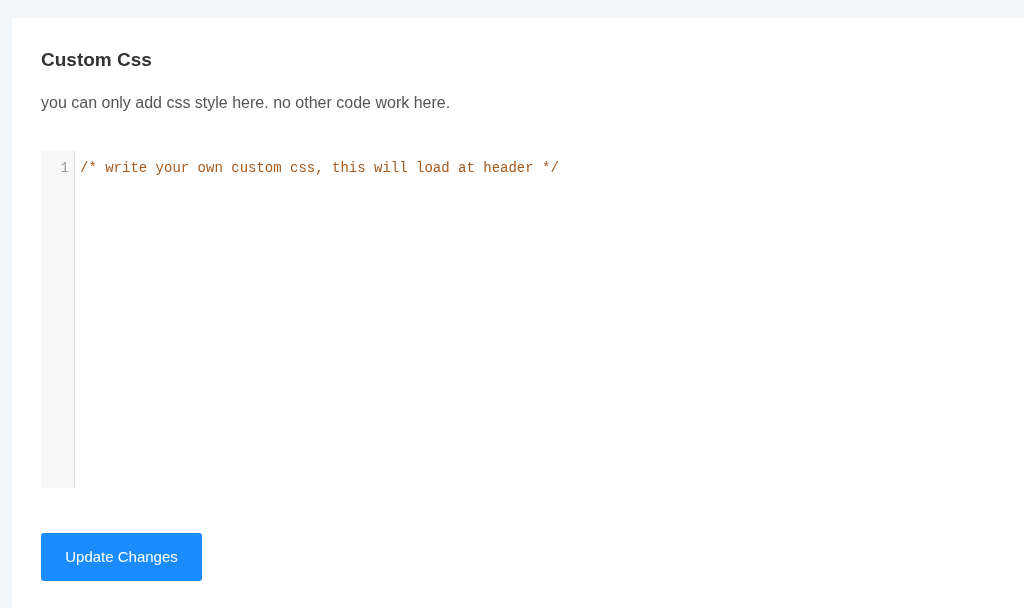 The height and width of the screenshot is (608, 1024). Describe the element at coordinates (246, 103) in the screenshot. I see `description-text: you can only add css style here. no other code work here.` at that location.